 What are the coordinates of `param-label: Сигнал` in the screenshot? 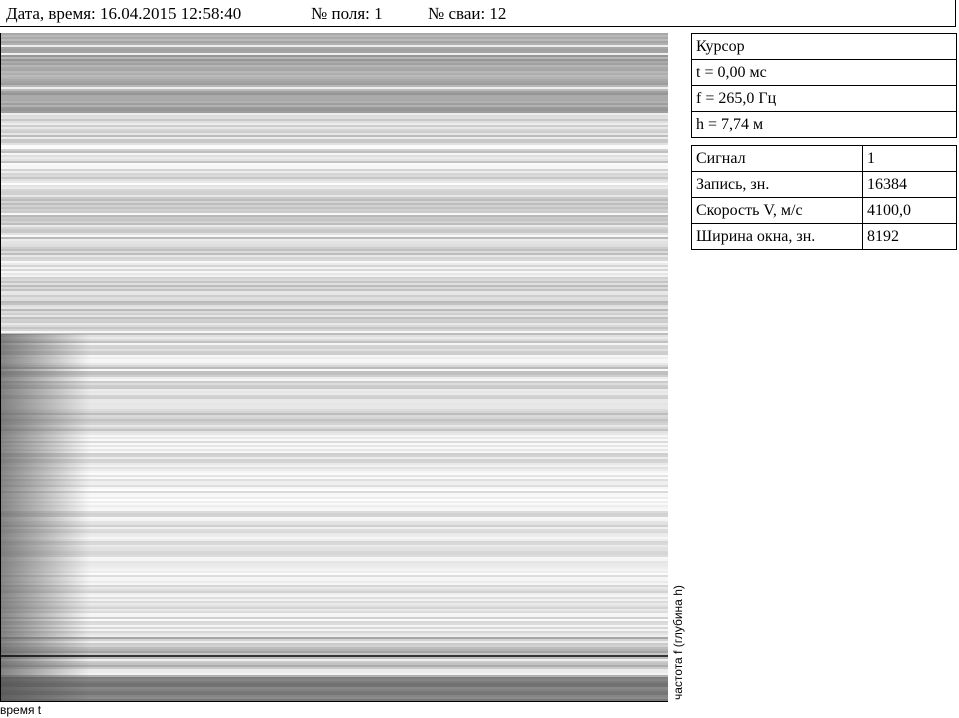 It's located at (777, 158).